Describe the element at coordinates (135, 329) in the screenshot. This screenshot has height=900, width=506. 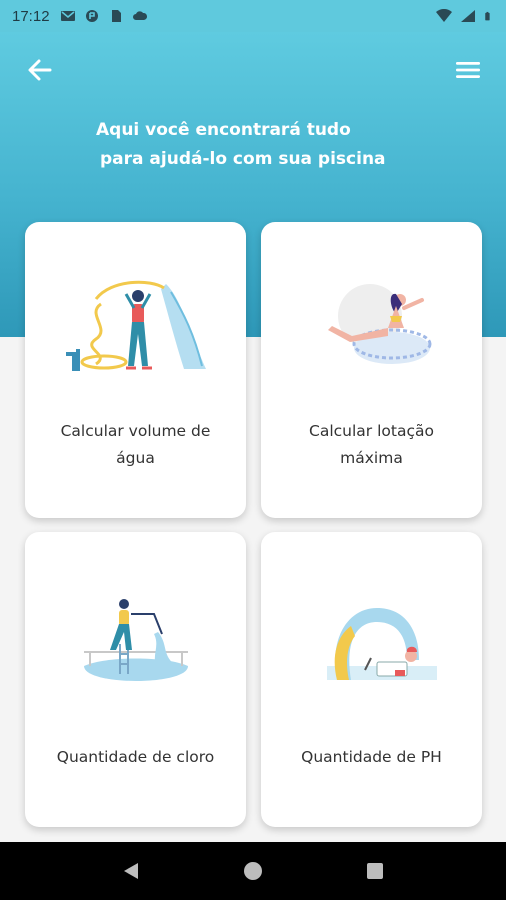
I see `hose-worker-illustration` at that location.